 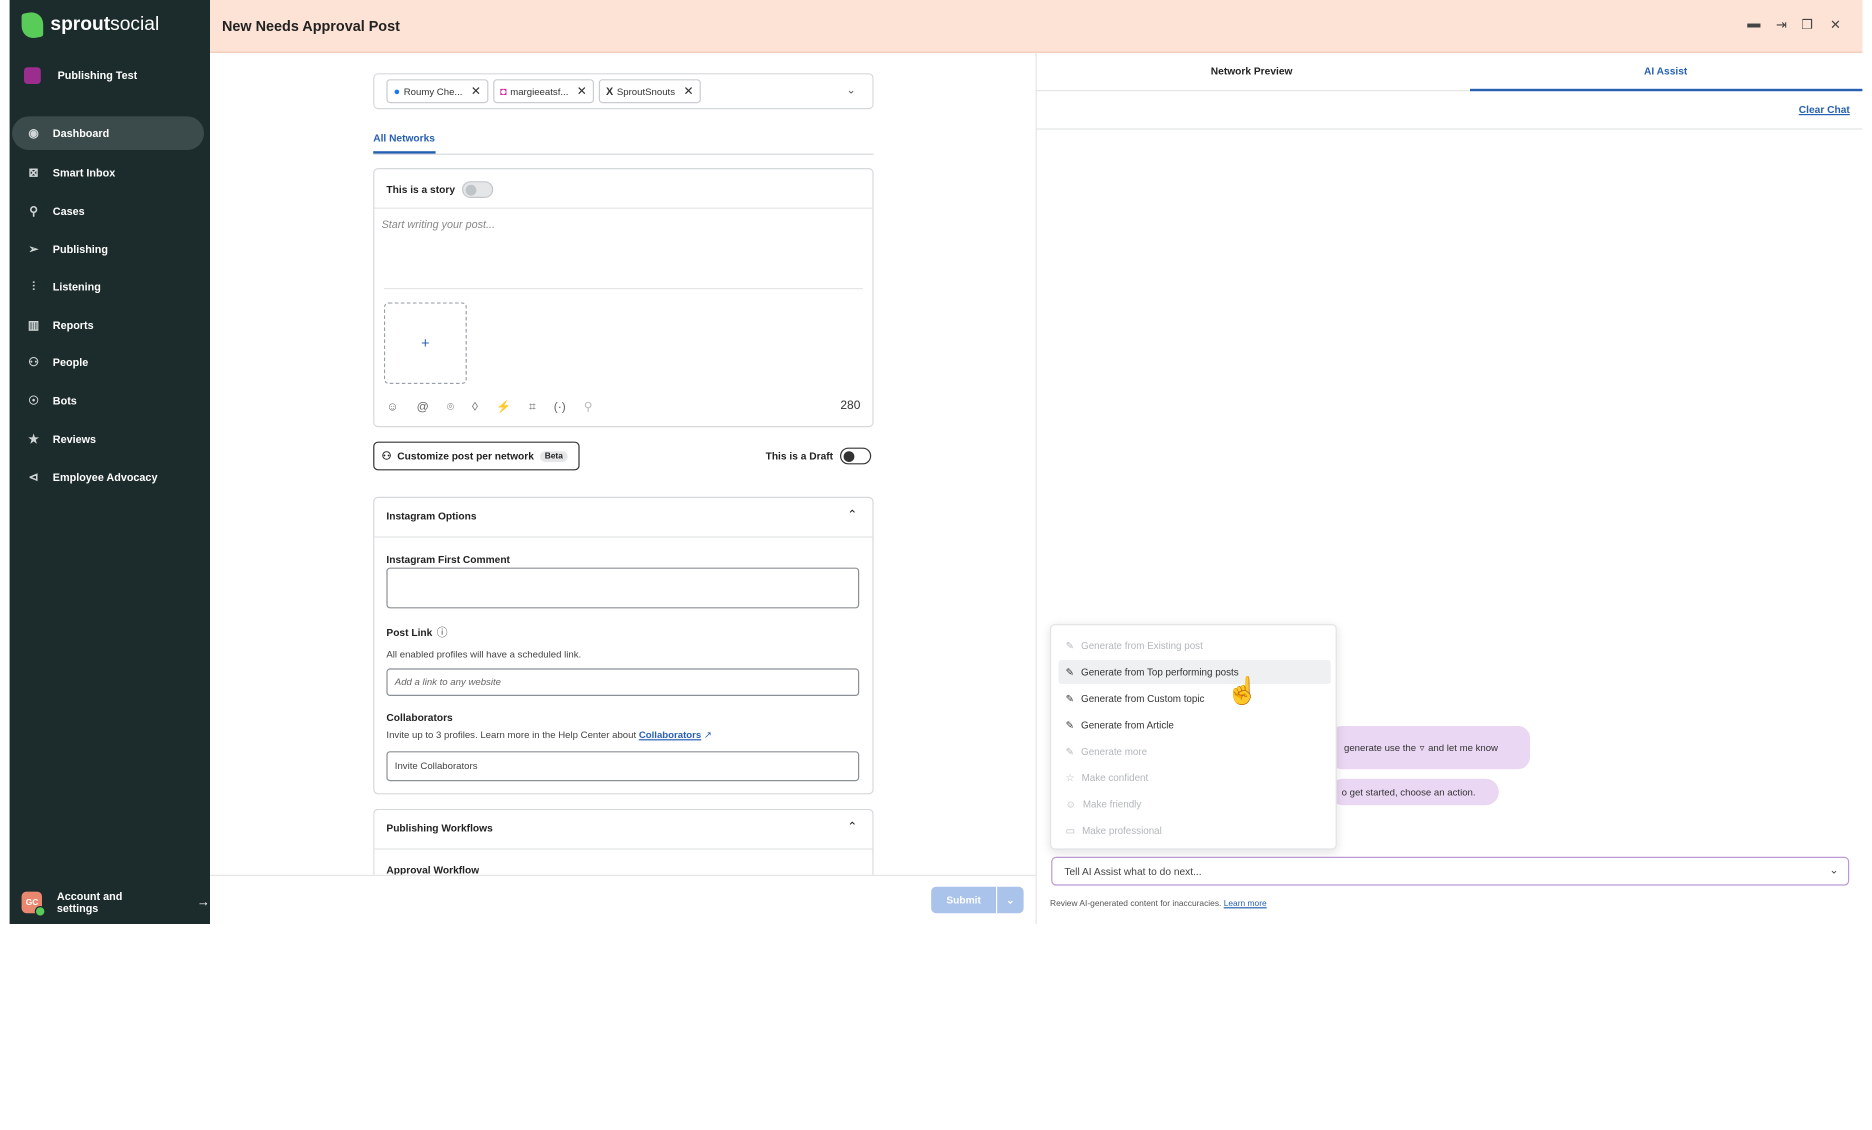 What do you see at coordinates (33, 133) in the screenshot?
I see `dashboard-icon: ◉` at bounding box center [33, 133].